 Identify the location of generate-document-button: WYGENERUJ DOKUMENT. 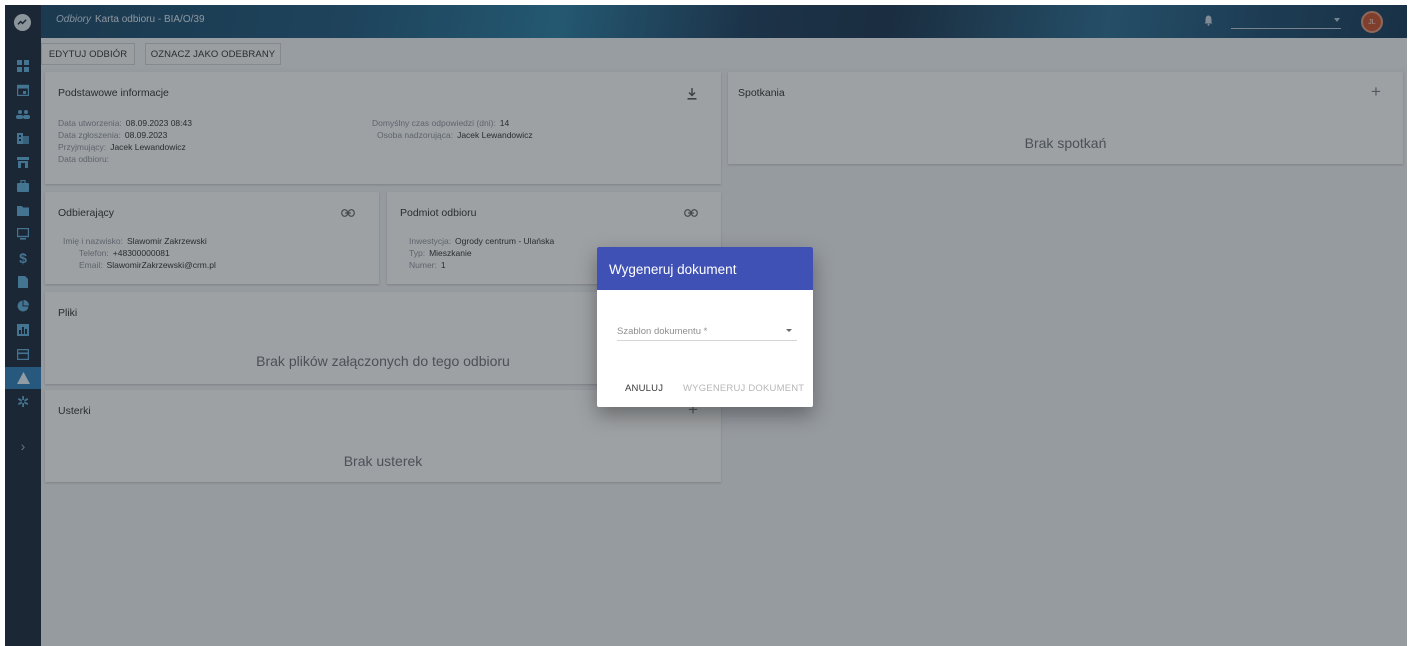
(743, 388).